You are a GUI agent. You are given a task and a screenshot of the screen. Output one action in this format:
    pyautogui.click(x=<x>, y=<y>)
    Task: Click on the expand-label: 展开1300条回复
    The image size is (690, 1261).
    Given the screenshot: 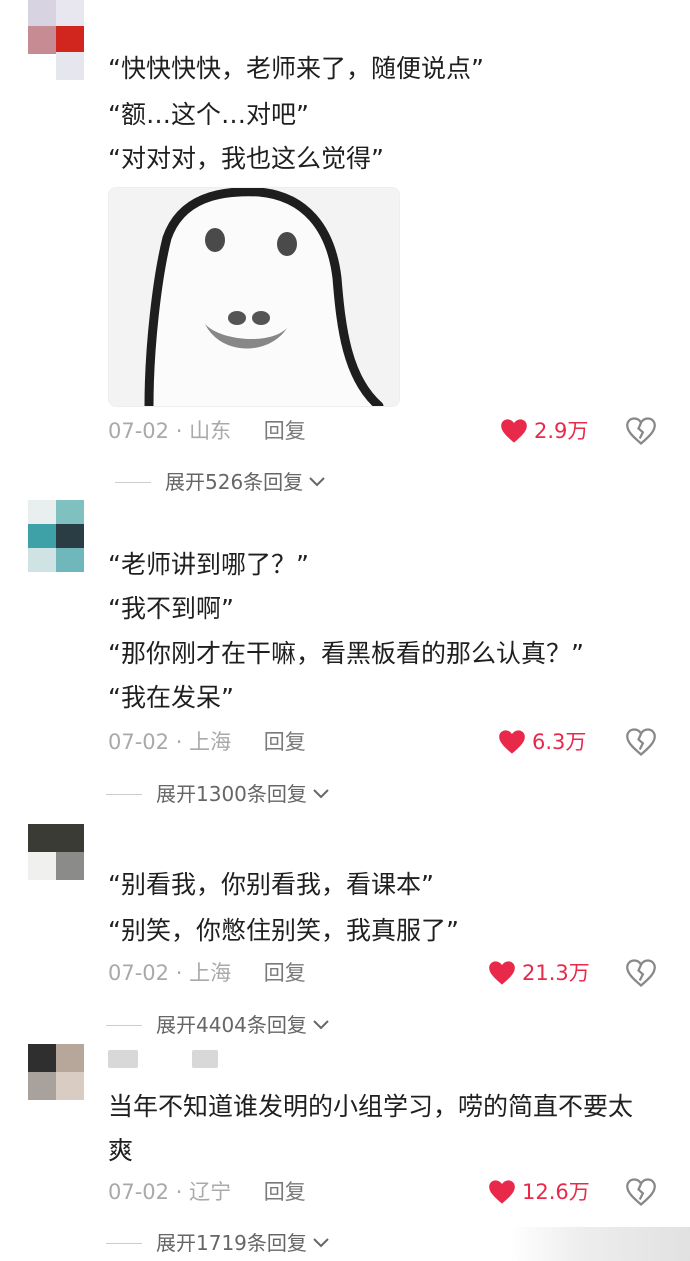 What is the action you would take?
    pyautogui.click(x=231, y=794)
    